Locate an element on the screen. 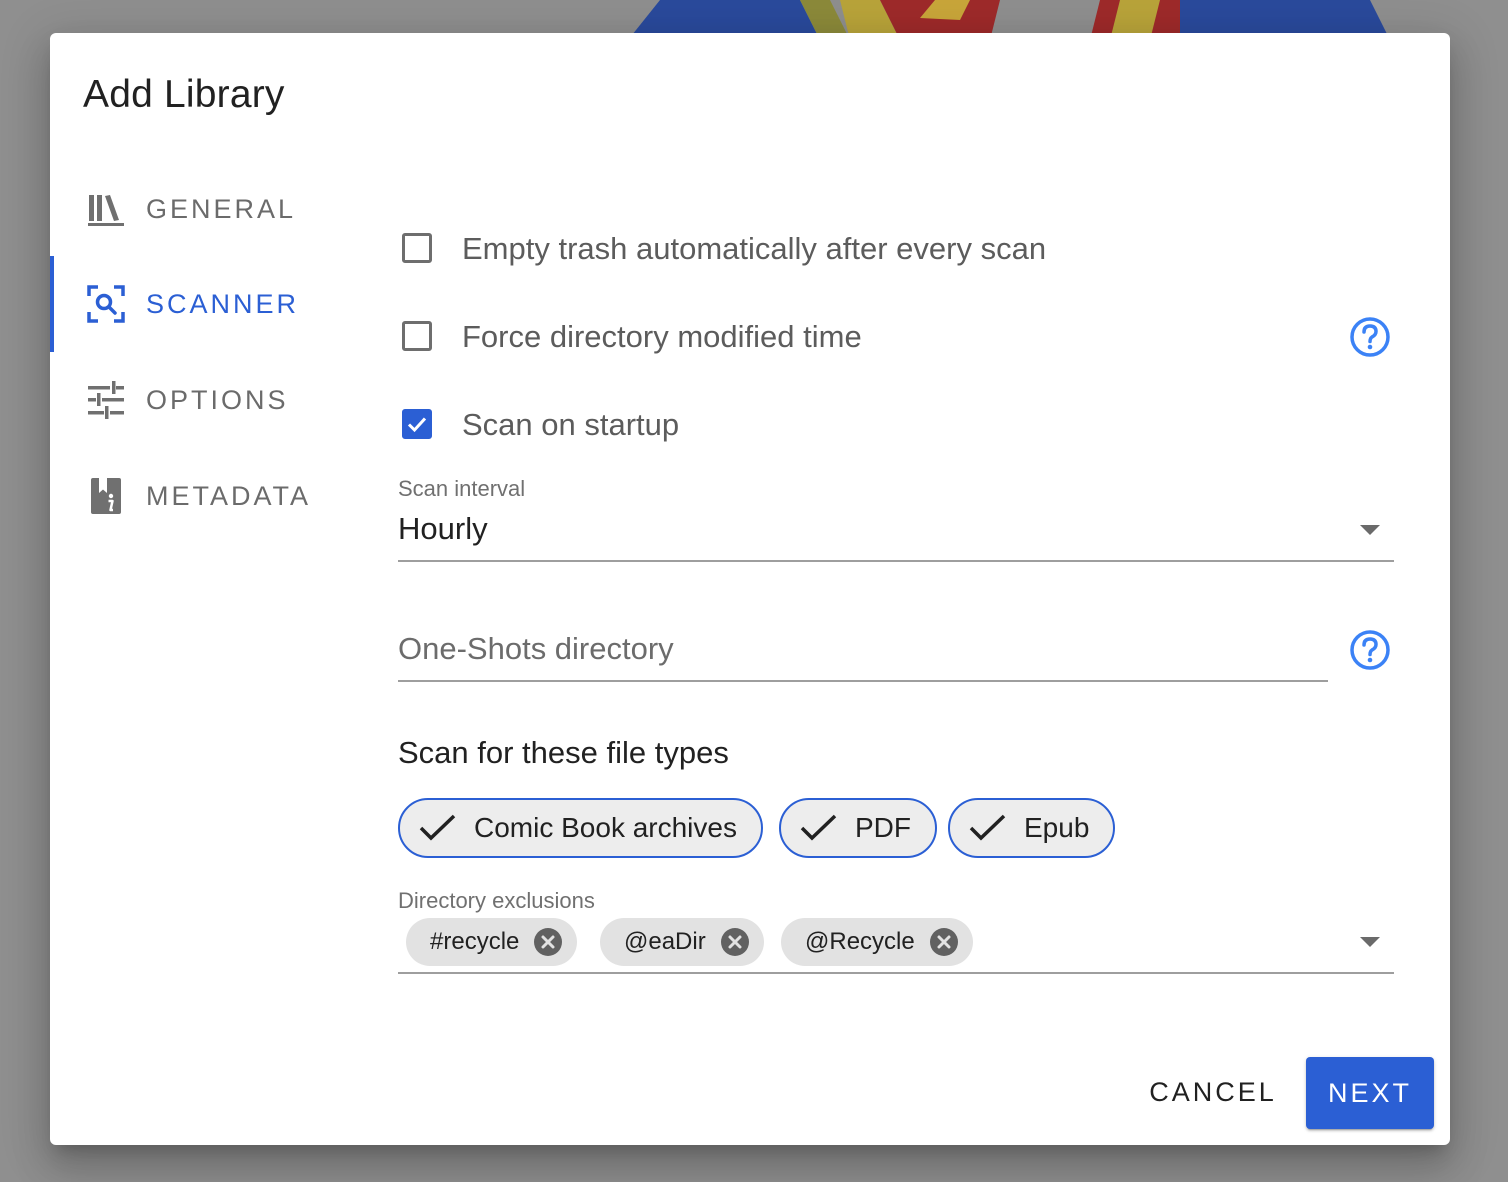  force-modified-checkbox-row: Force directory modified time is located at coordinates (898, 339).